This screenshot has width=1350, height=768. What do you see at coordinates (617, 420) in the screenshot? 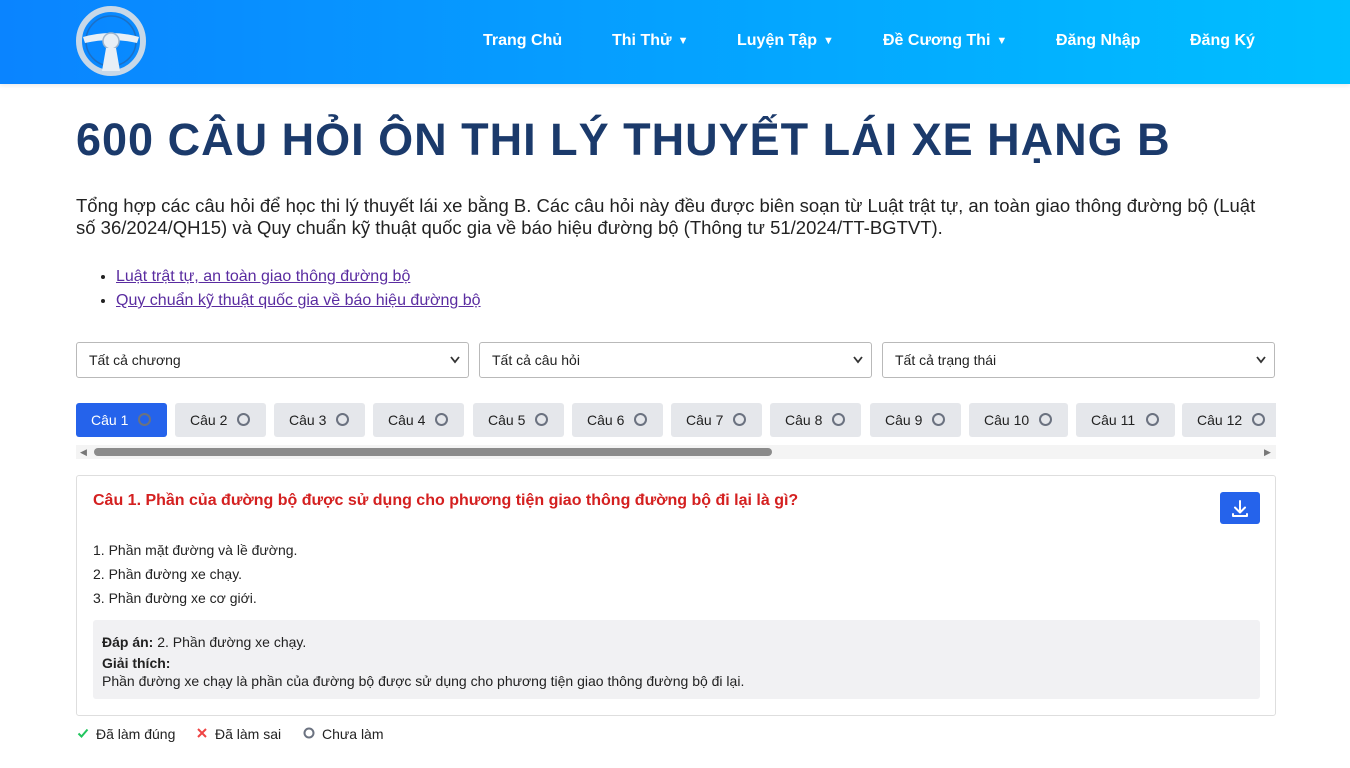
I see `tab-question-6: Câu 6` at bounding box center [617, 420].